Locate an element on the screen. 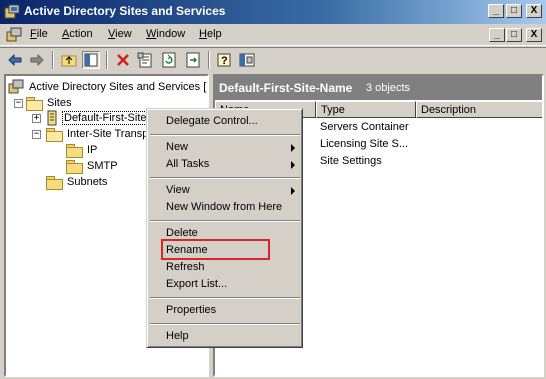 This screenshot has width=546, height=379. menu-item-rename: Rename is located at coordinates (225, 250).